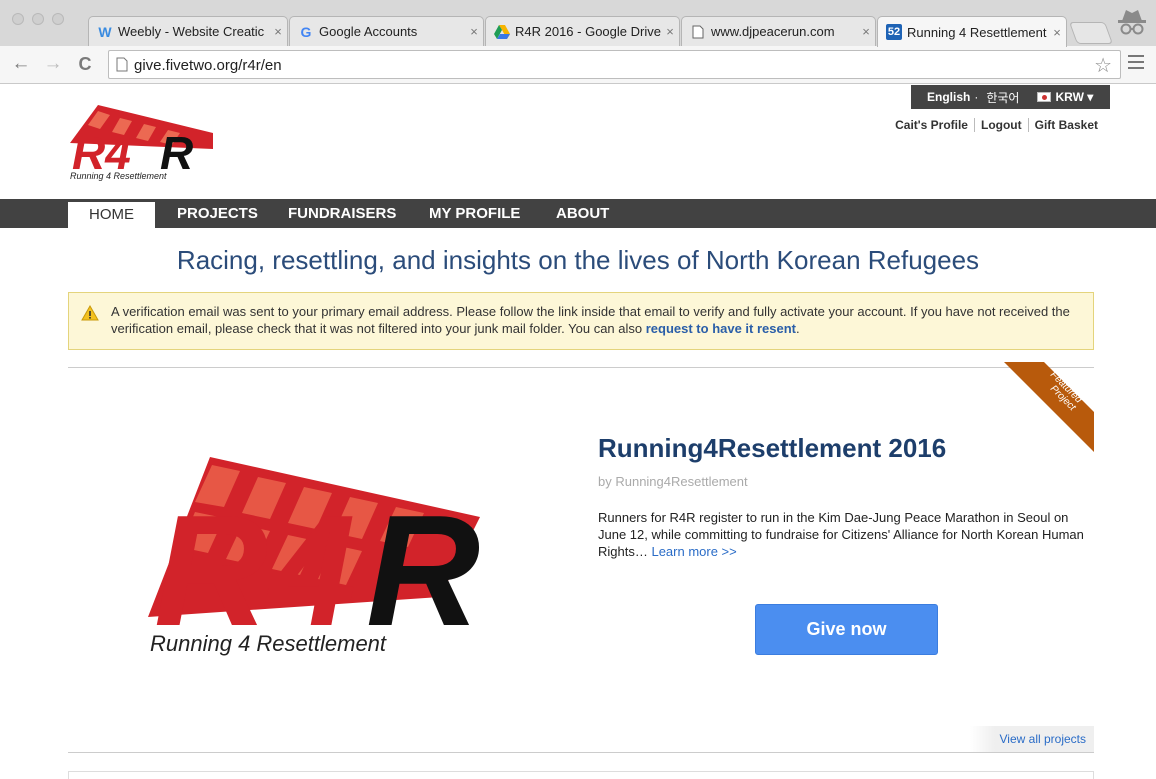  I want to click on browser-tab-google-accounts: G Google Accounts ×, so click(386, 31).